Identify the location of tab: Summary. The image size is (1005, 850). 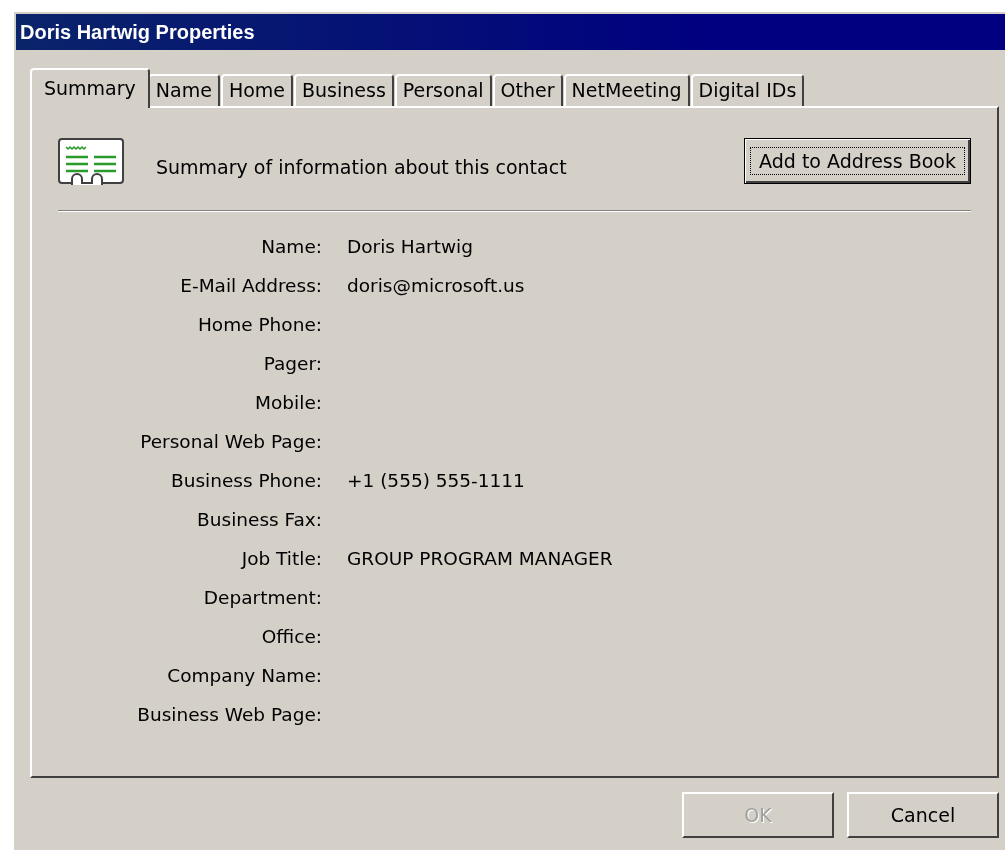
(90, 88).